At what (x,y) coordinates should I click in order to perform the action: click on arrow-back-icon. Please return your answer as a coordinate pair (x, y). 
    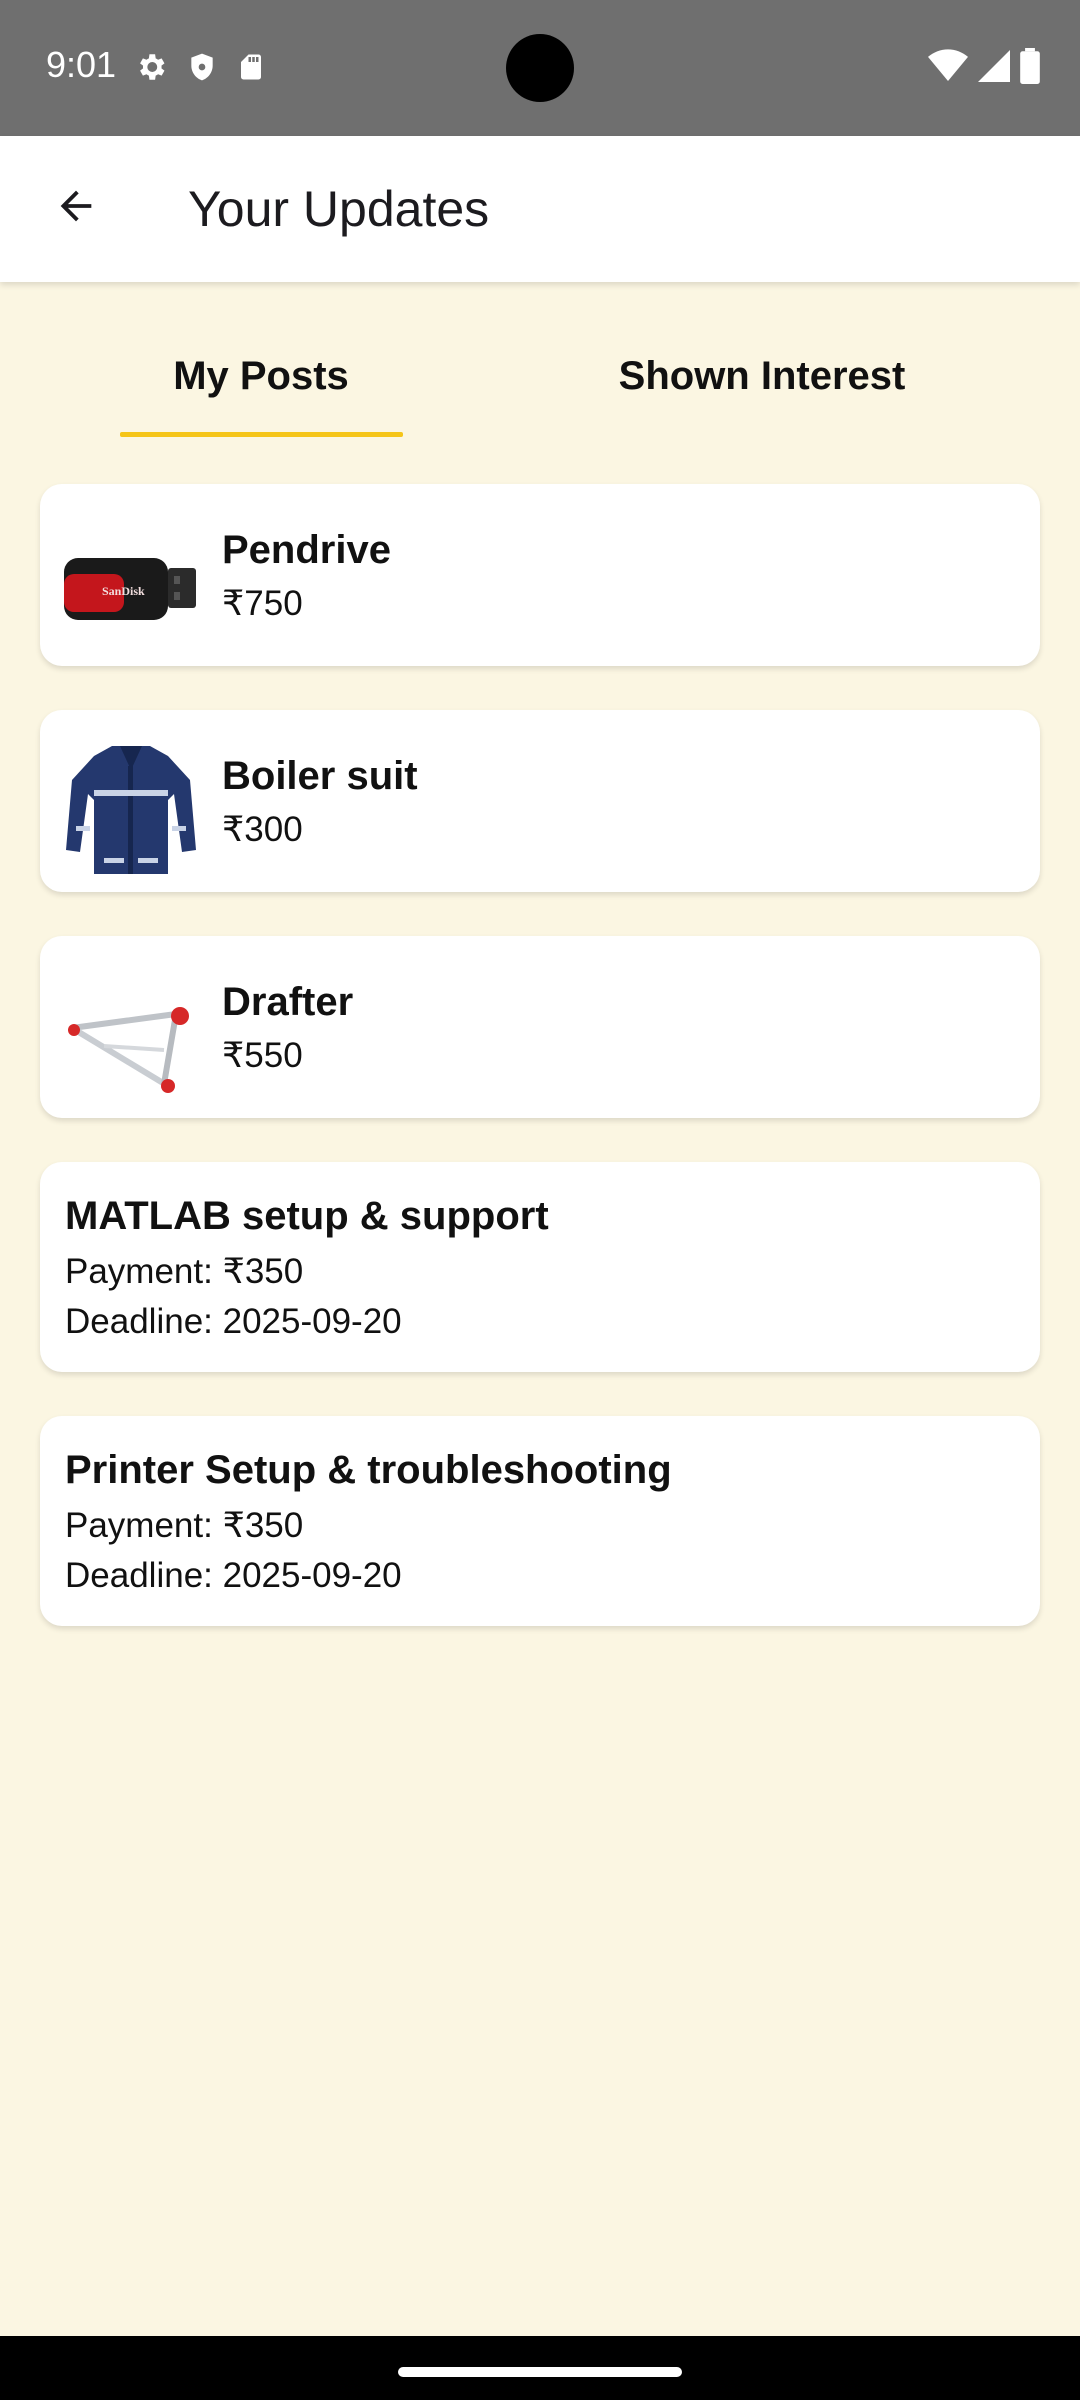
    Looking at the image, I should click on (76, 208).